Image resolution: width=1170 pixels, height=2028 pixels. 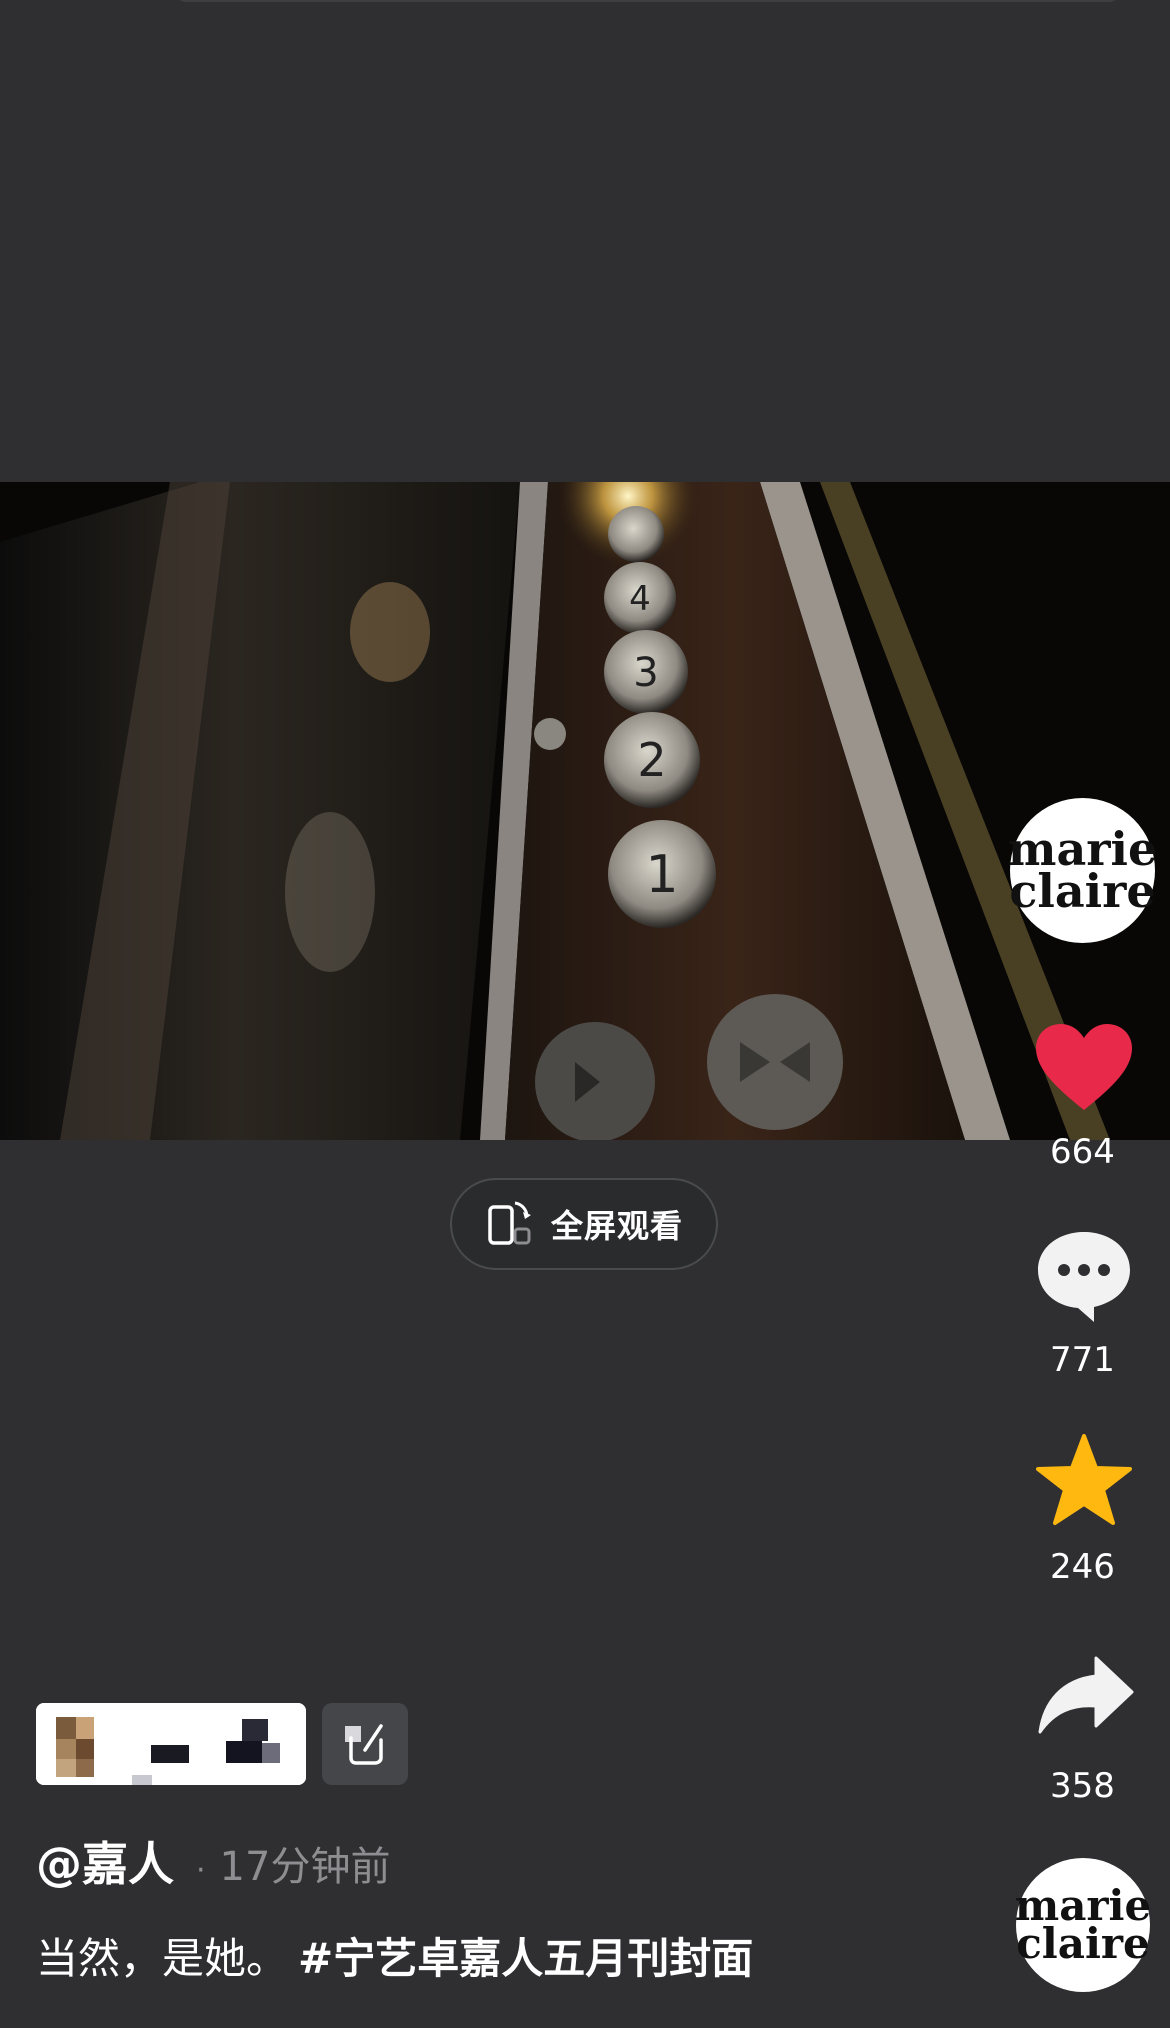 What do you see at coordinates (645, 673) in the screenshot?
I see `floor-button-3: 3` at bounding box center [645, 673].